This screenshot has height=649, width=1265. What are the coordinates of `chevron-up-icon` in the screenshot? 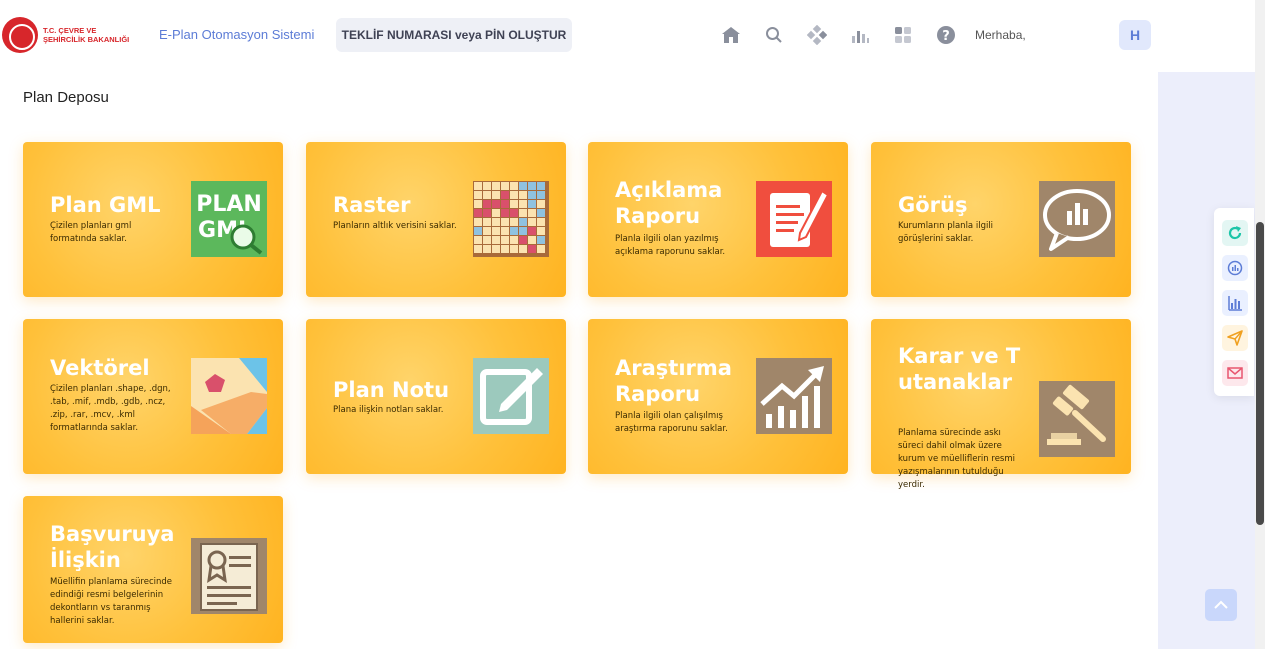 It's located at (1221, 604).